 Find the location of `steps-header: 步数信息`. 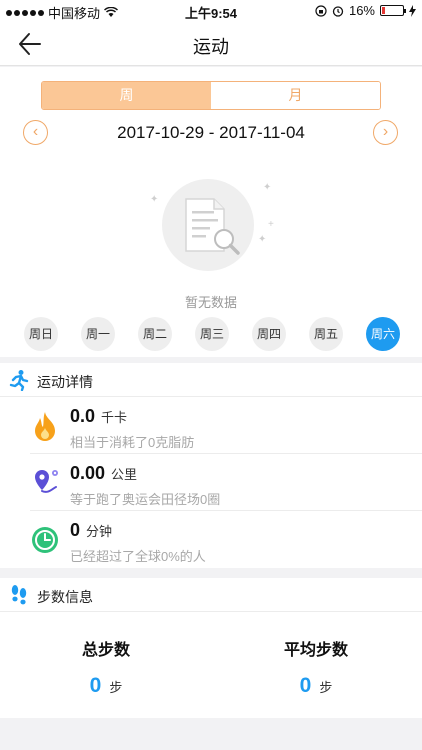

steps-header: 步数信息 is located at coordinates (211, 595).